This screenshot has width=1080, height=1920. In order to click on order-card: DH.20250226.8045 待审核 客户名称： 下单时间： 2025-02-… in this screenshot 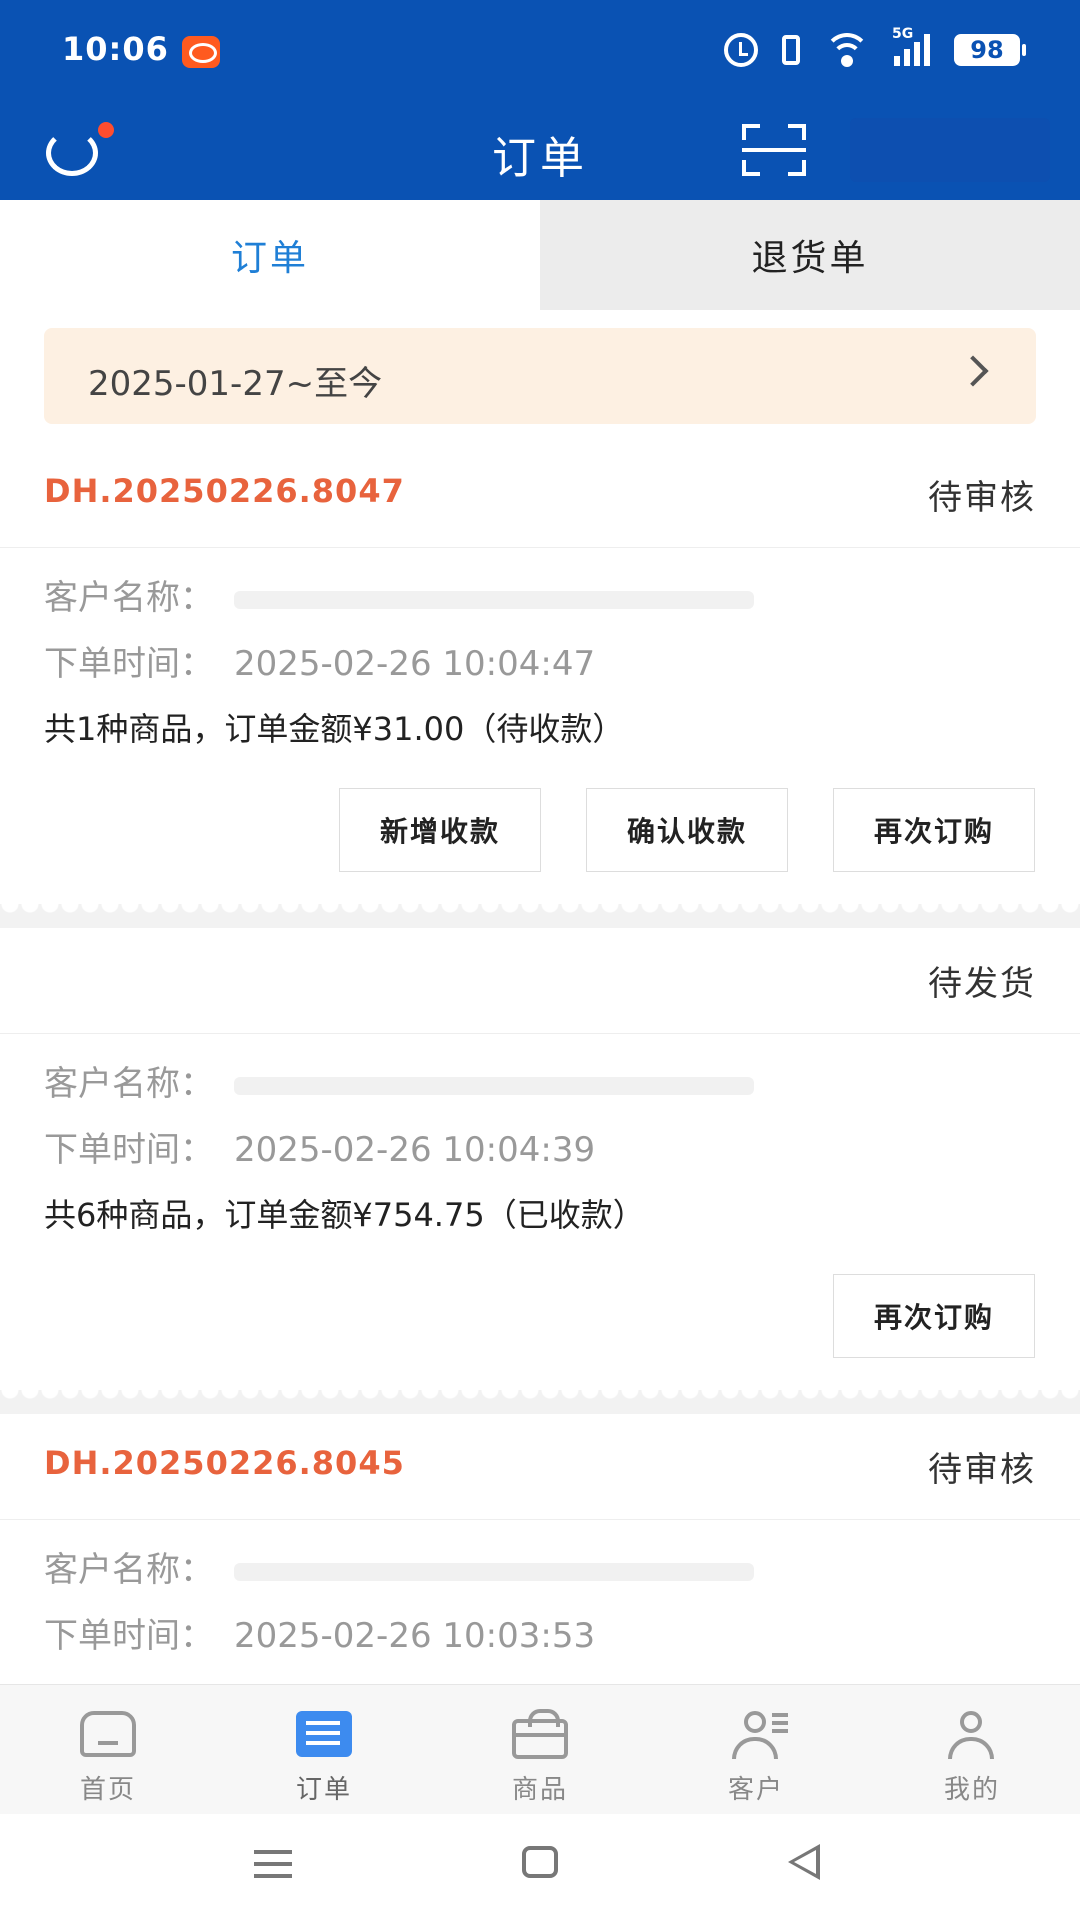, I will do `click(540, 1549)`.